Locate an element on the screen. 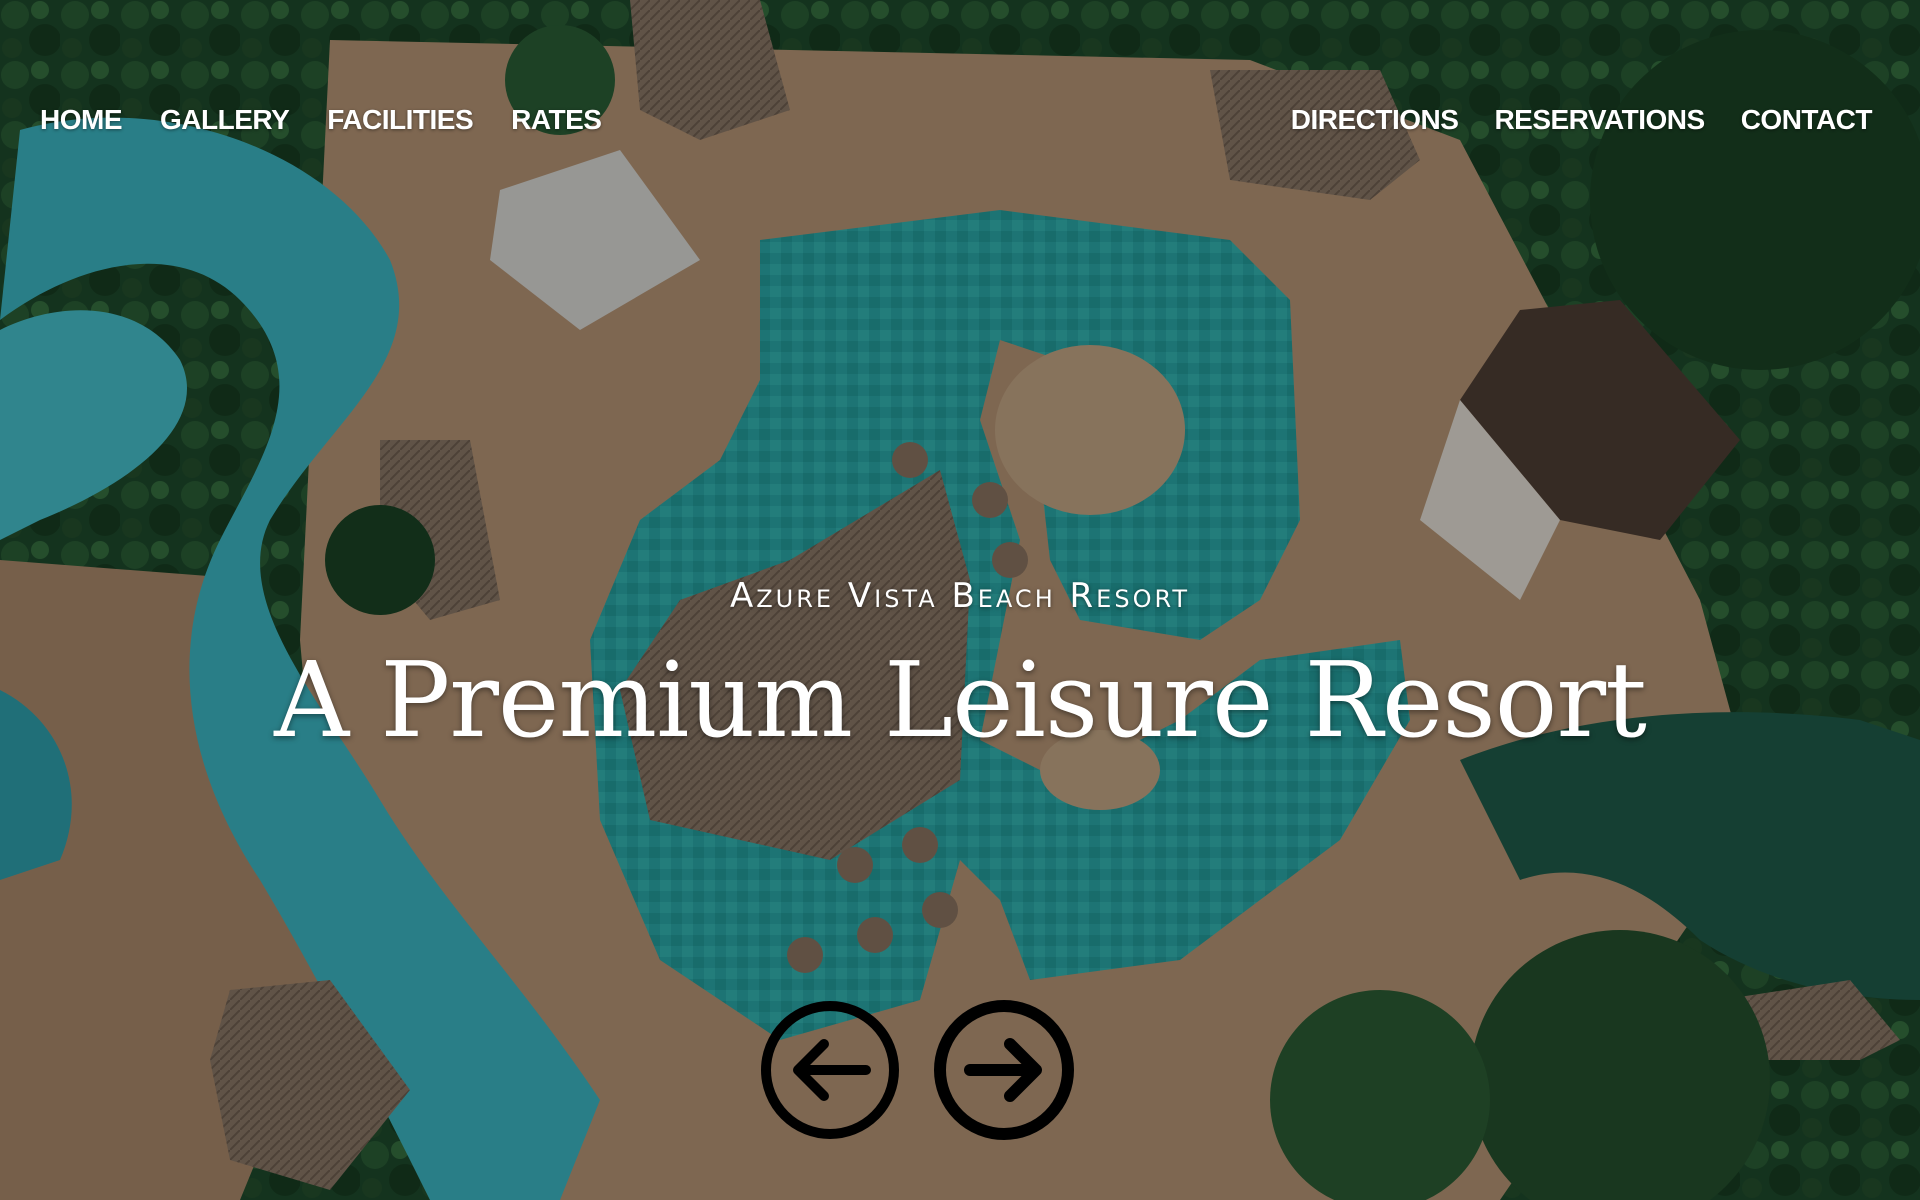 Image resolution: width=1920 pixels, height=1200 pixels. nav-left-group: HOME GALLERY FACILITIES RATES is located at coordinates (321, 120).